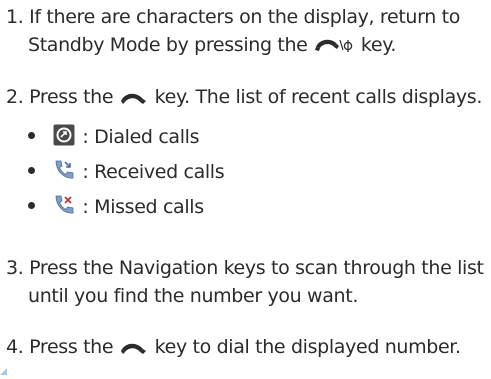  I want to click on step-2-number: 2., so click(15, 97).